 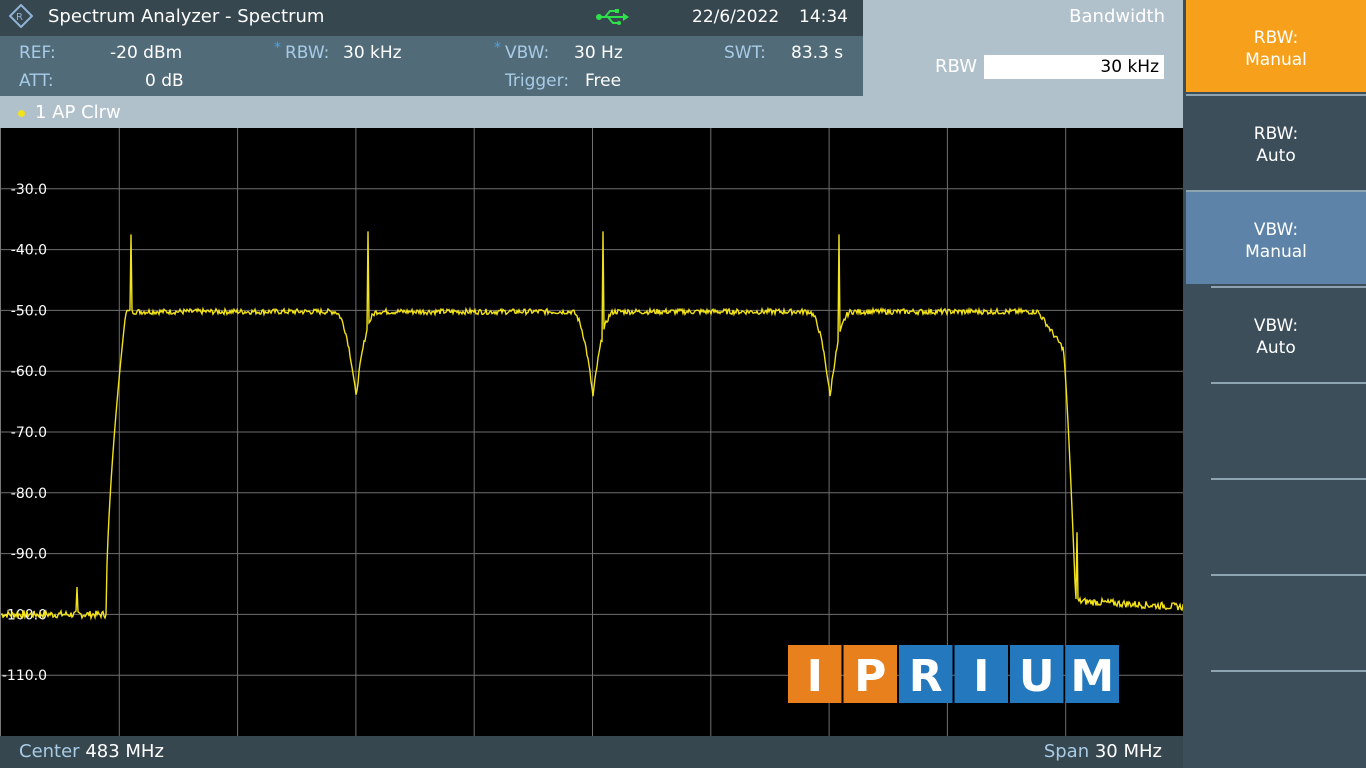 What do you see at coordinates (124, 751) in the screenshot?
I see `center-value: 483 MHz` at bounding box center [124, 751].